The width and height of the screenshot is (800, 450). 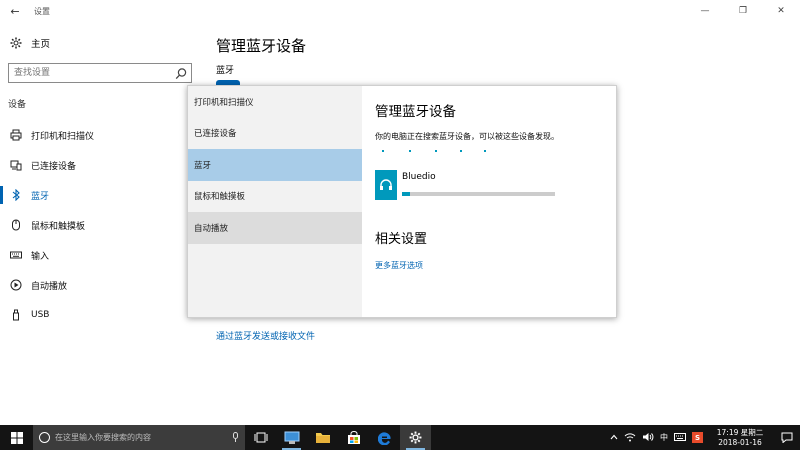 What do you see at coordinates (781, 11) in the screenshot?
I see `close-button: ✕` at bounding box center [781, 11].